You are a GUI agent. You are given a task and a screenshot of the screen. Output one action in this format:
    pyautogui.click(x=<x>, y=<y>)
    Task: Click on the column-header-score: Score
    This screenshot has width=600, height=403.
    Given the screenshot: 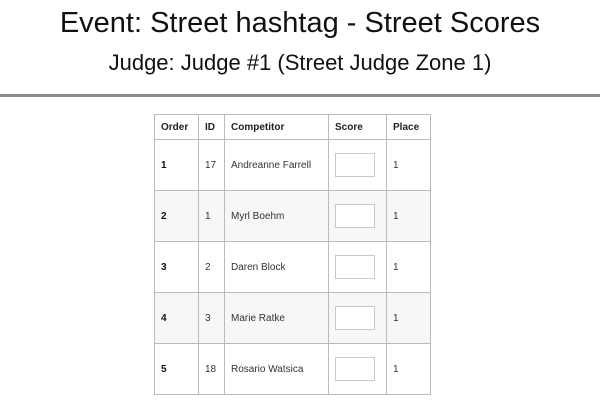 What is the action you would take?
    pyautogui.click(x=357, y=127)
    